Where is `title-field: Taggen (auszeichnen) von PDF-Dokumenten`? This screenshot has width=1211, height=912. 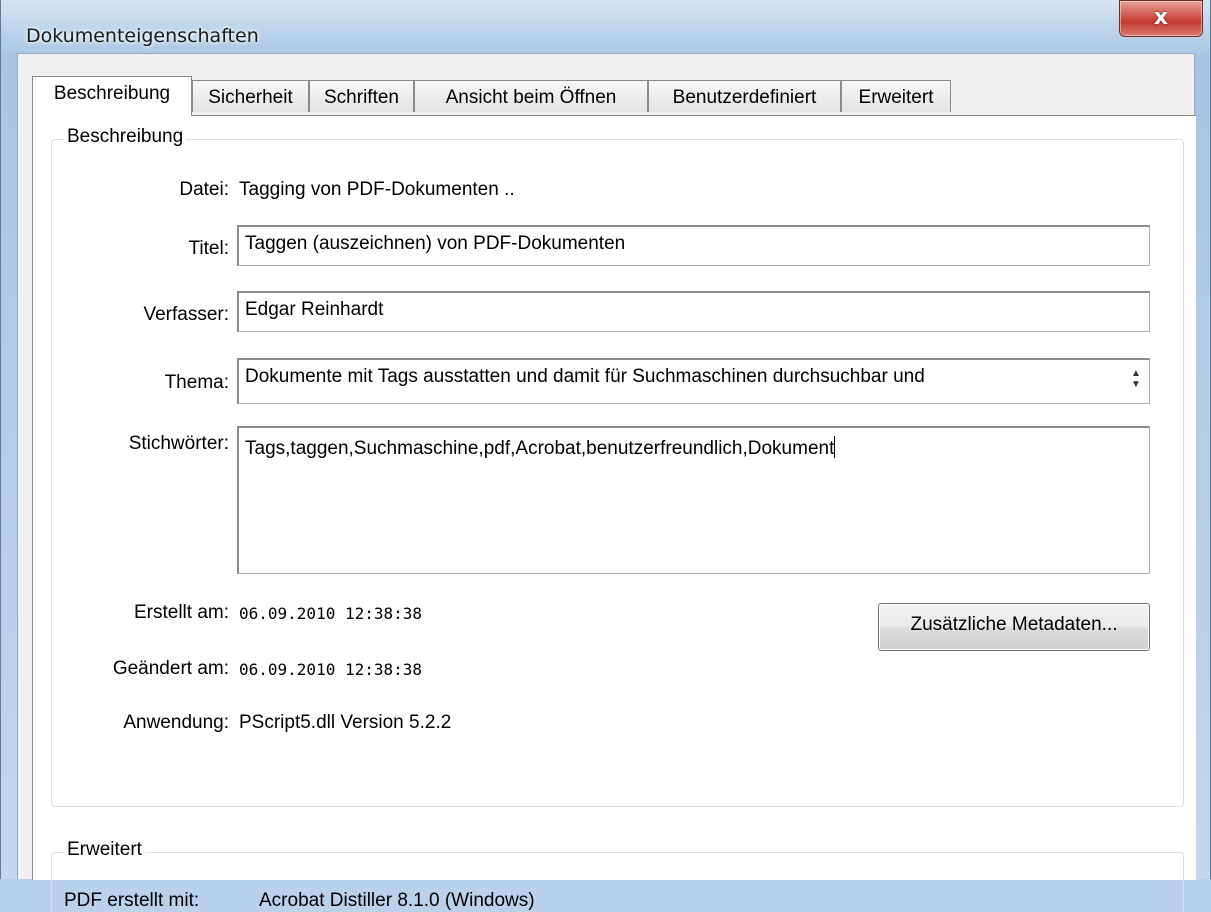
title-field: Taggen (auszeichnen) von PDF-Dokumenten is located at coordinates (693, 245).